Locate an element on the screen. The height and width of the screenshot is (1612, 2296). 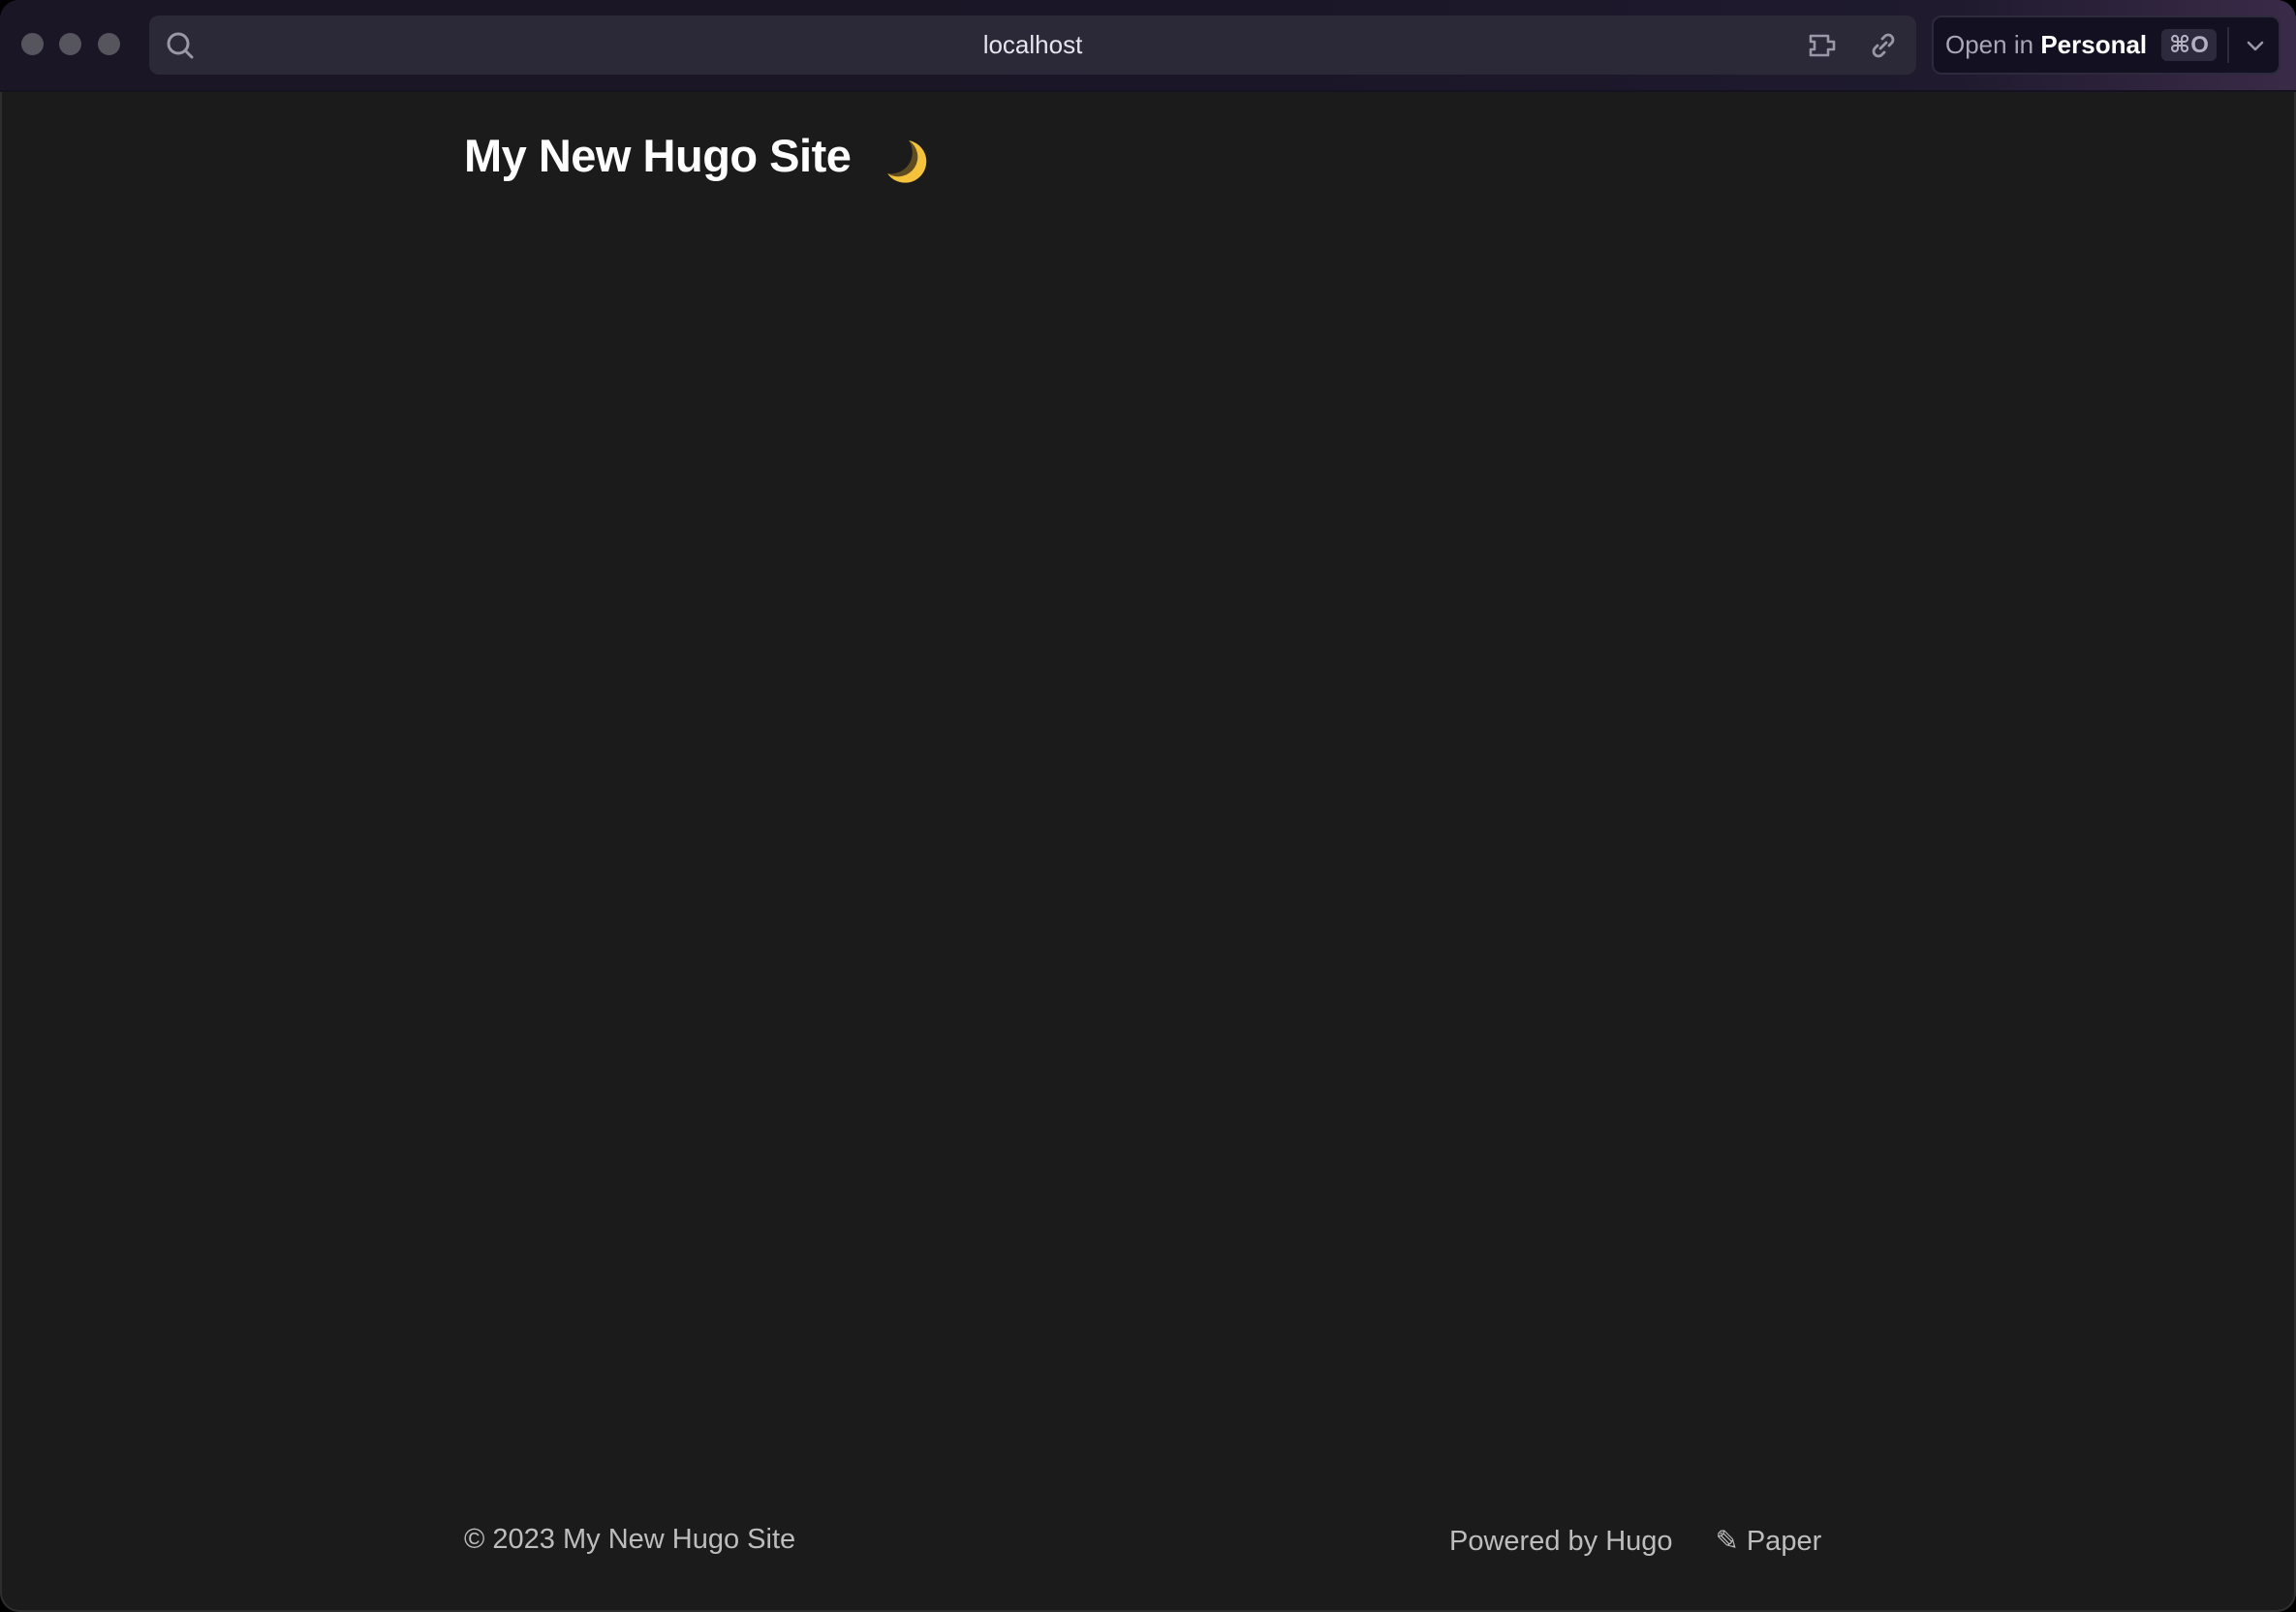
paper-theme-link: Paper is located at coordinates (1784, 1541).